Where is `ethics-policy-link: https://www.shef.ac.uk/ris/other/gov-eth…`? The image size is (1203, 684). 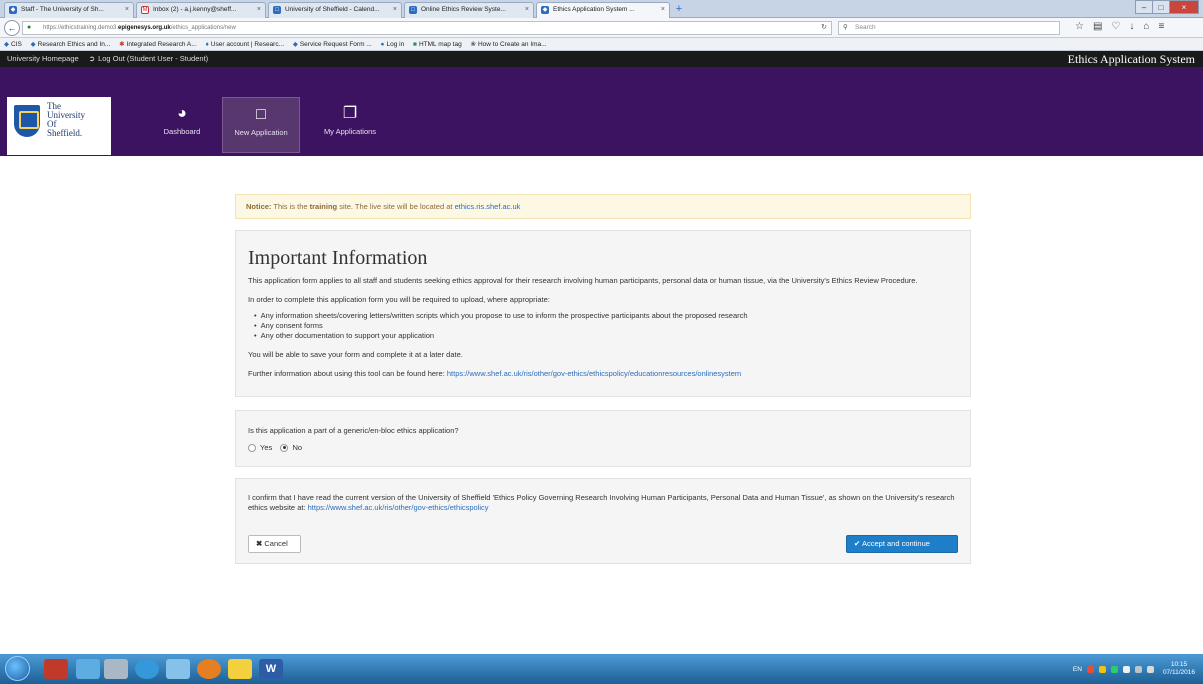 ethics-policy-link: https://www.shef.ac.uk/ris/other/gov-eth… is located at coordinates (398, 507).